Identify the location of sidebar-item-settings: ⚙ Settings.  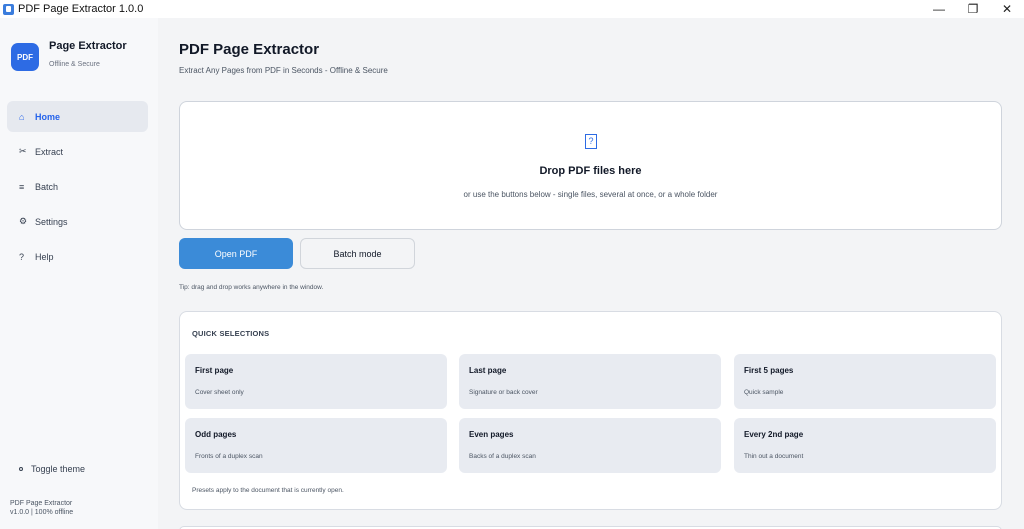
(77, 221).